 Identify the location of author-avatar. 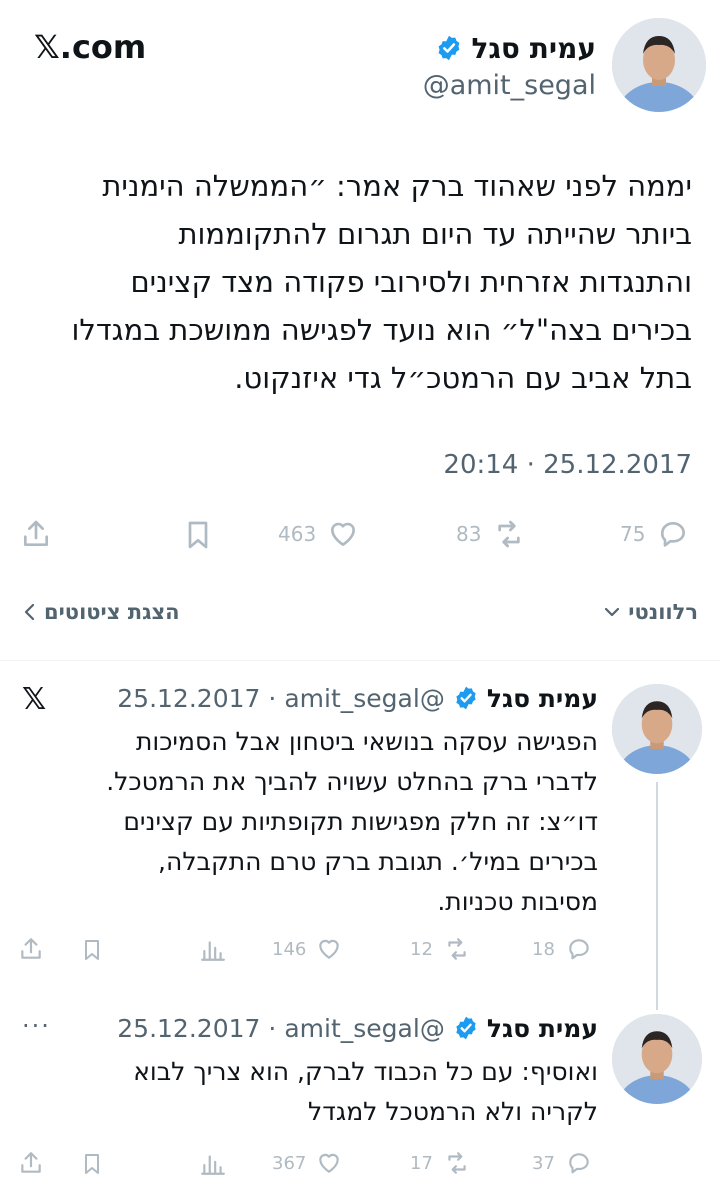
(659, 65).